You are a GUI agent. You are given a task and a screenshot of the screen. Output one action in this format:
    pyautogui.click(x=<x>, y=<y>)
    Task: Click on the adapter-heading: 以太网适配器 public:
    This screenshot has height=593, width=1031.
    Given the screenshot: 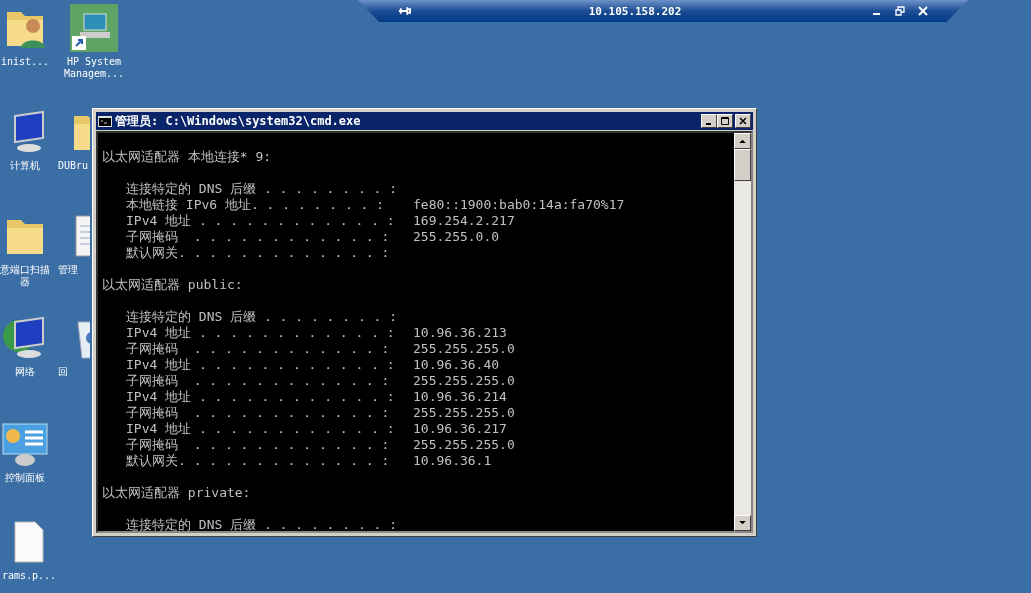 What is the action you would take?
    pyautogui.click(x=172, y=284)
    